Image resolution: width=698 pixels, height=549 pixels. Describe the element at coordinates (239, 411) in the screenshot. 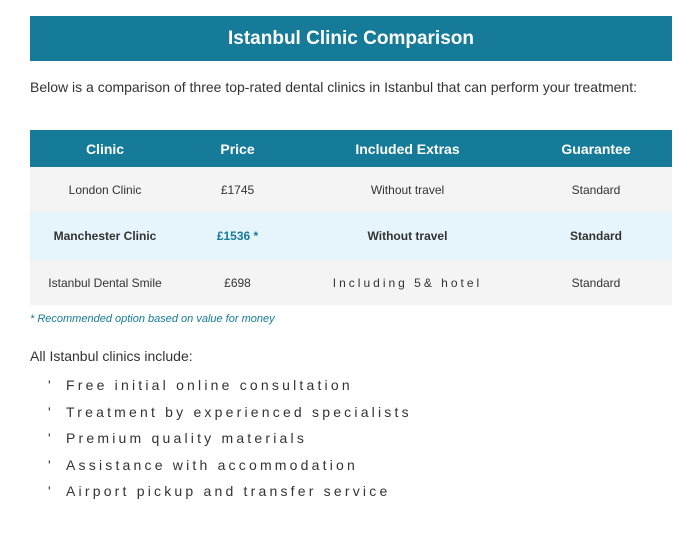

I see `feature-text: Treatment by experienced specialists` at that location.